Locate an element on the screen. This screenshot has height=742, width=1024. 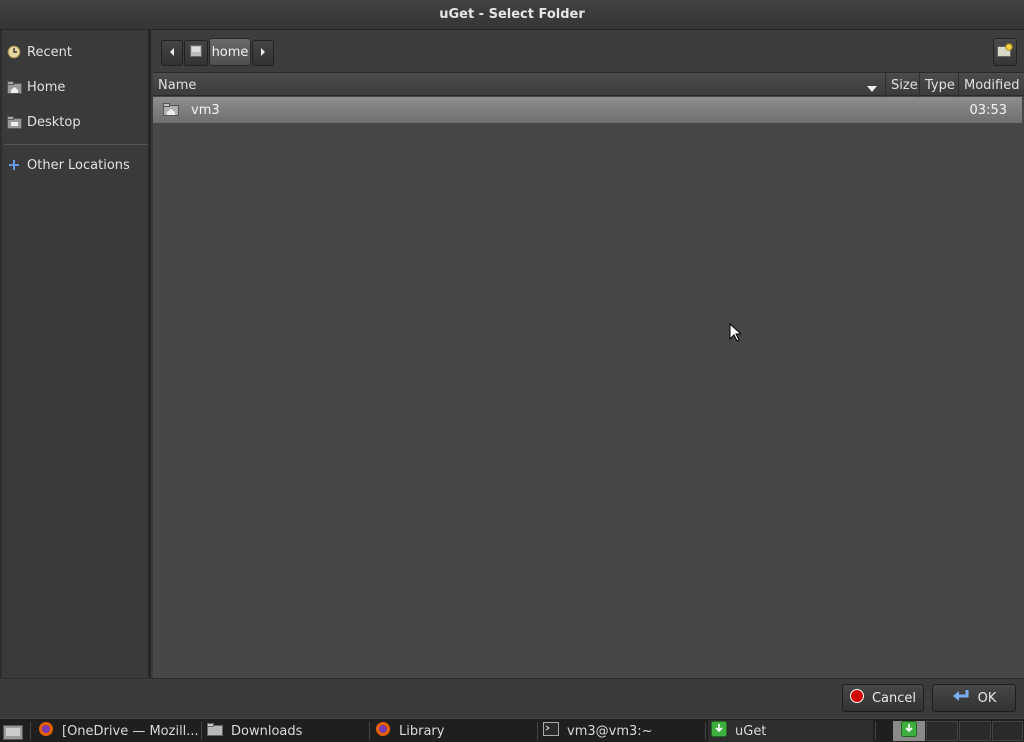
cancel-button-label: Cancel is located at coordinates (894, 698).